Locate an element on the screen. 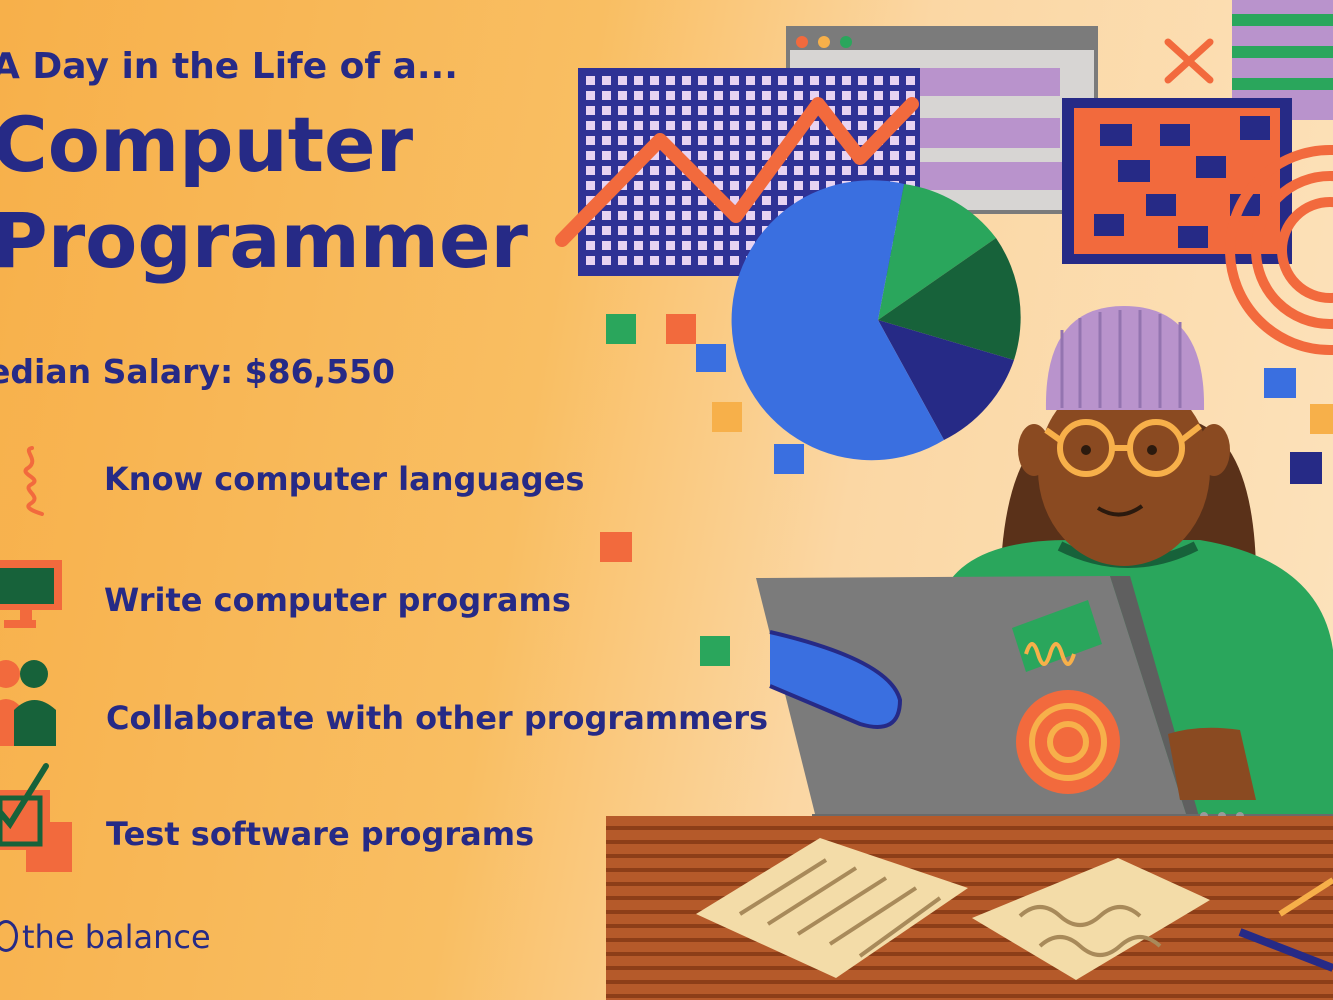 Image resolution: width=1333 pixels, height=1000 pixels. duty-label-4: Test software programs is located at coordinates (320, 834).